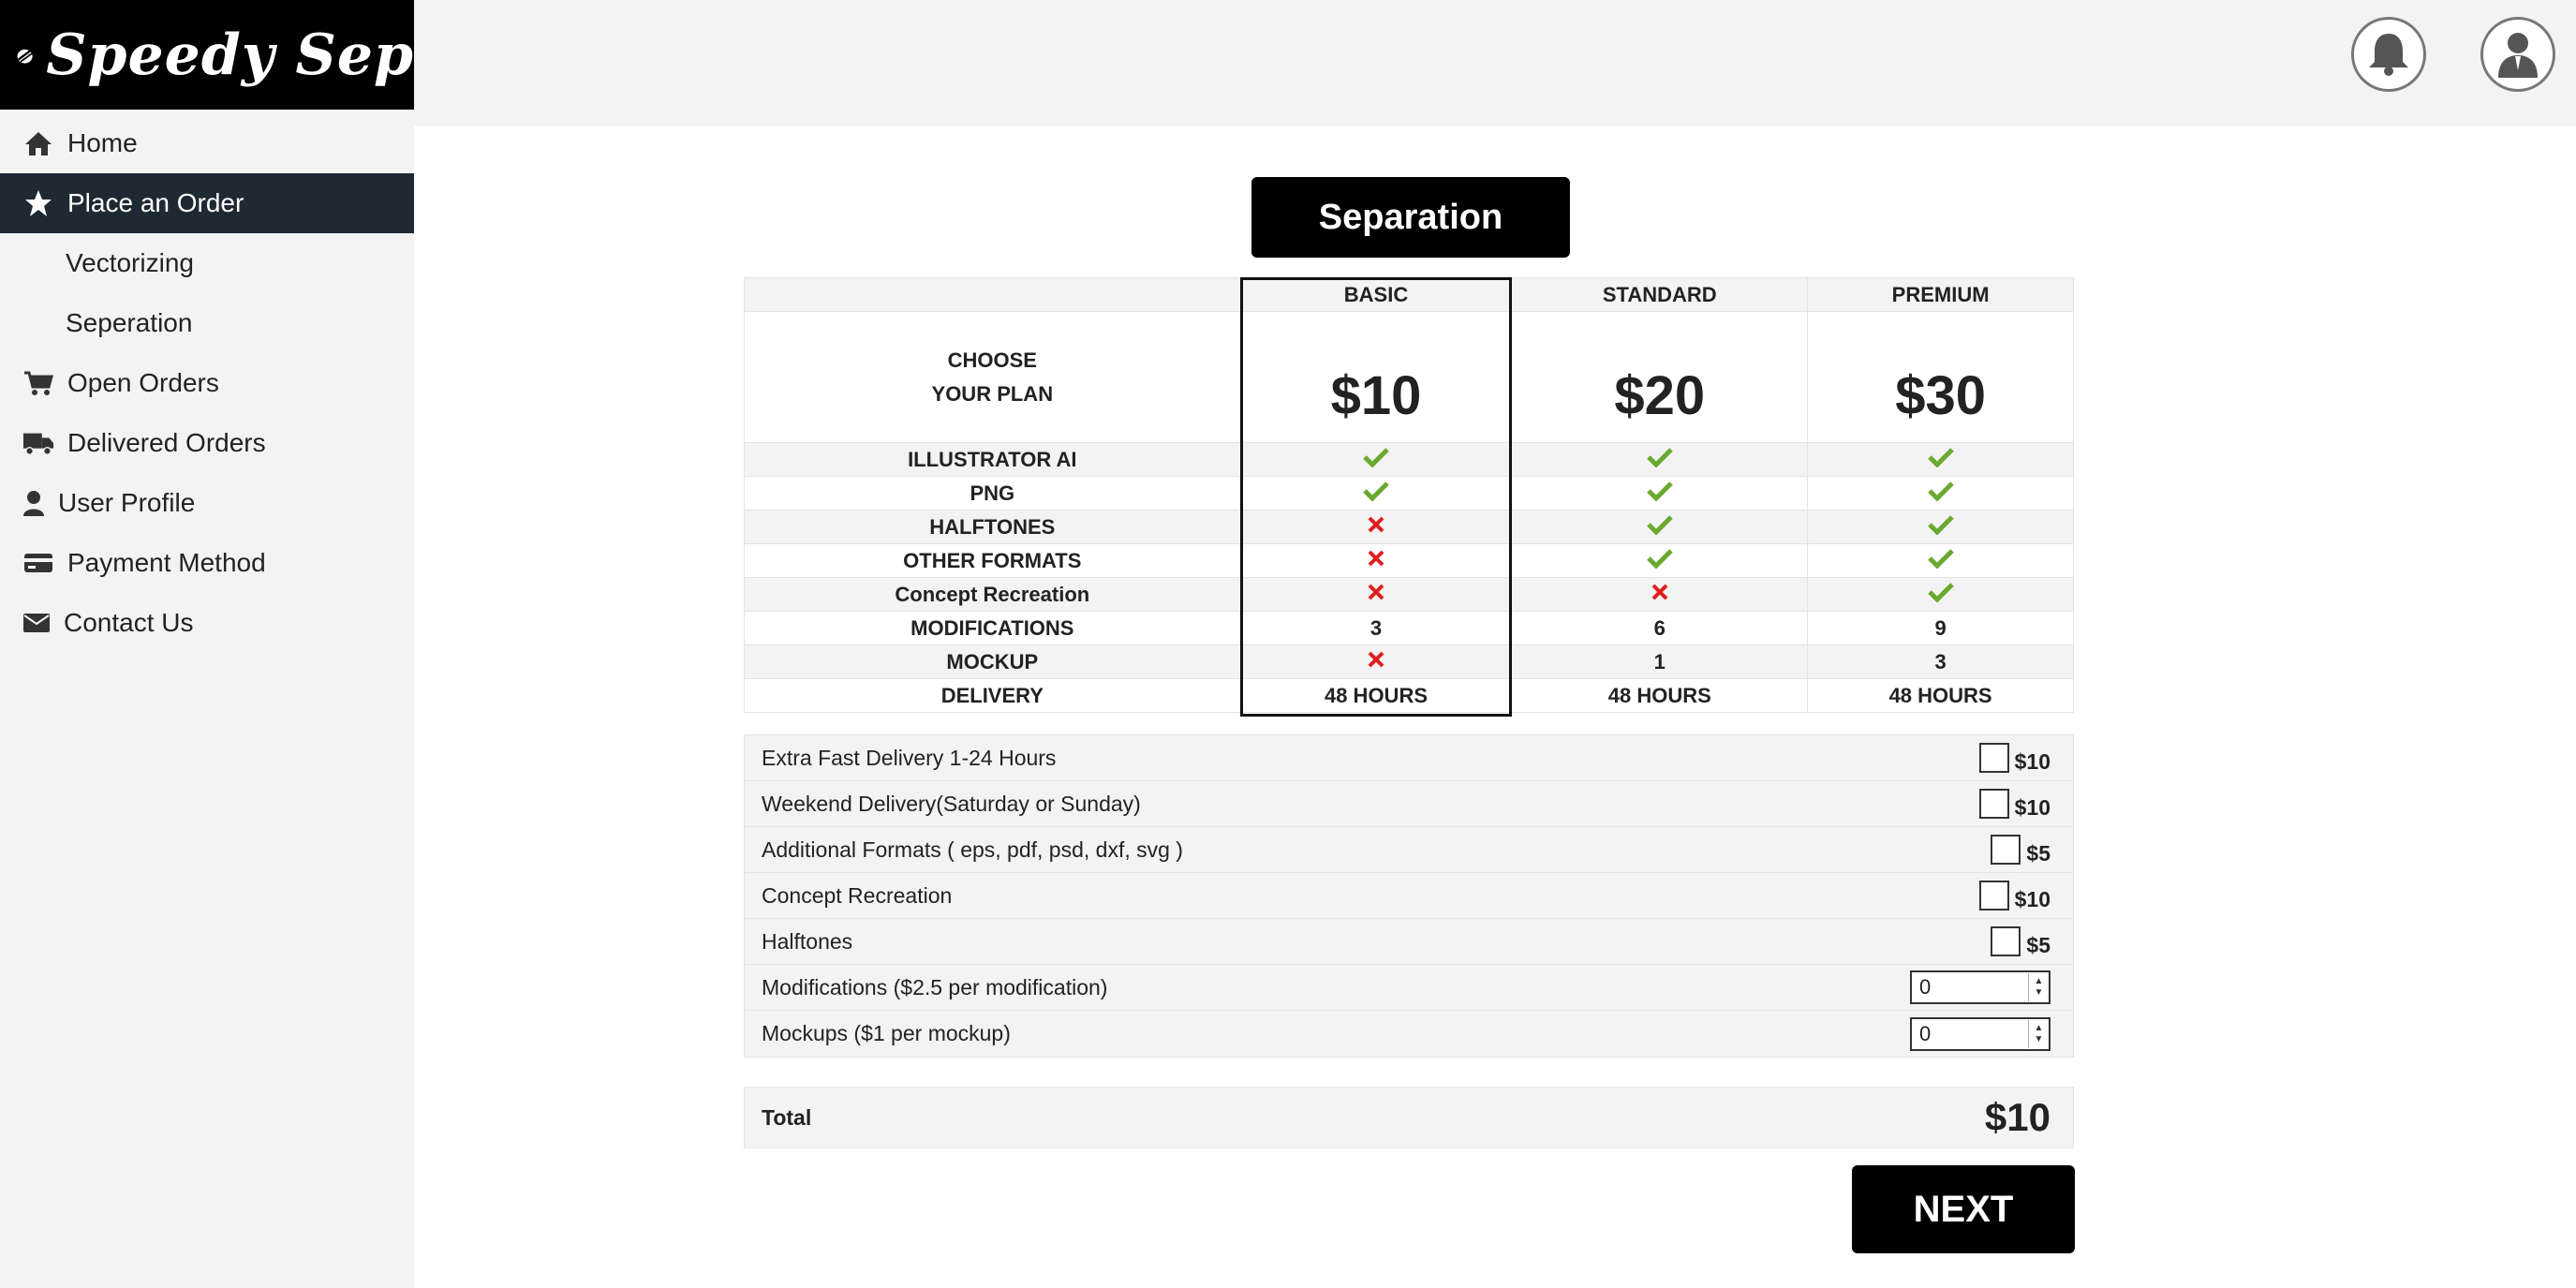 This screenshot has width=2576, height=1288. I want to click on notification-button, so click(2388, 54).